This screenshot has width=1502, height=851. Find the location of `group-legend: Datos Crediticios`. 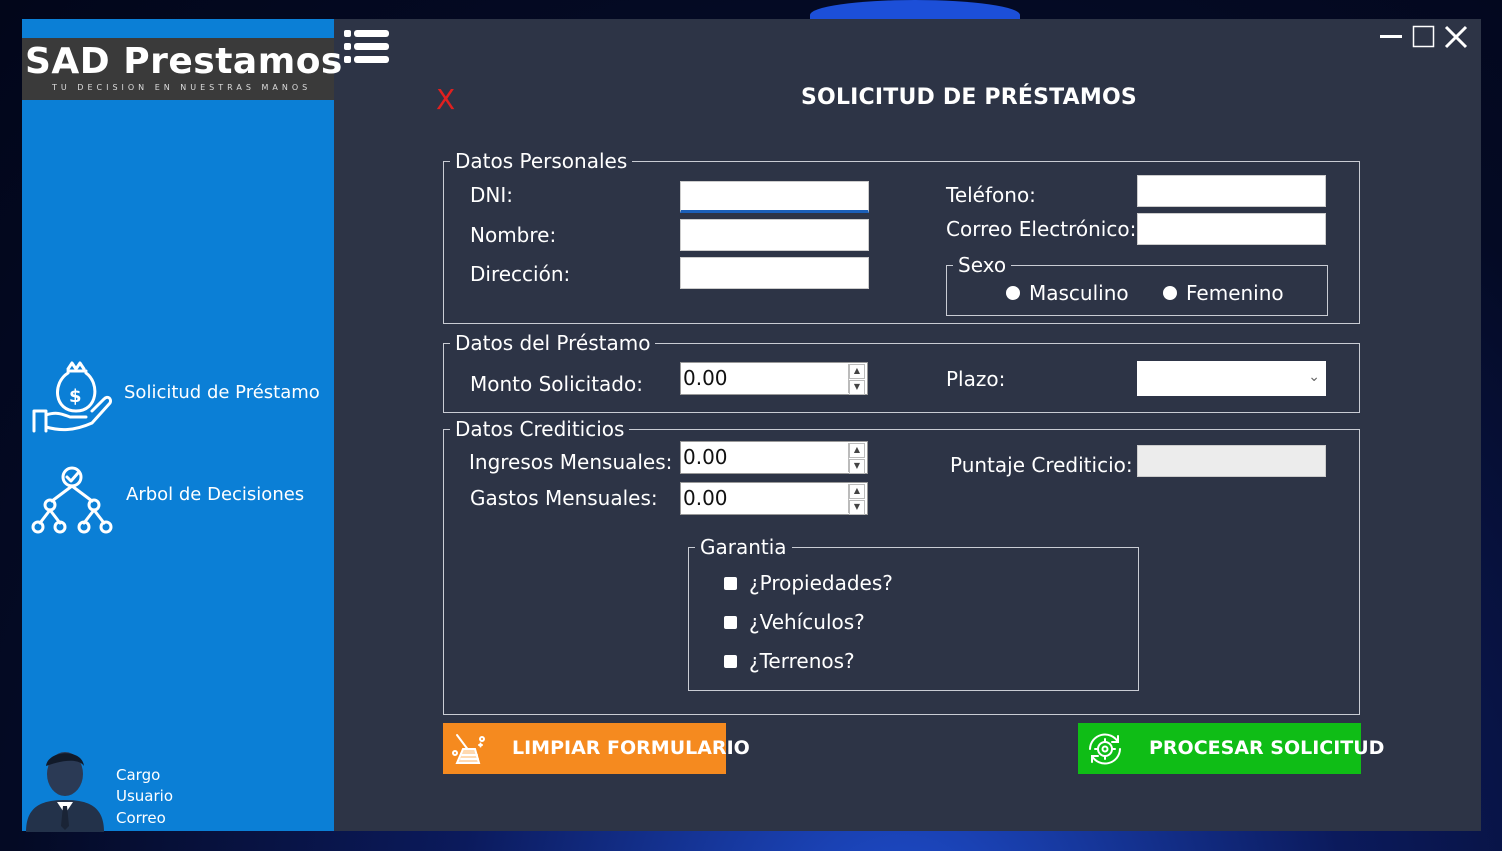

group-legend: Datos Crediticios is located at coordinates (540, 429).